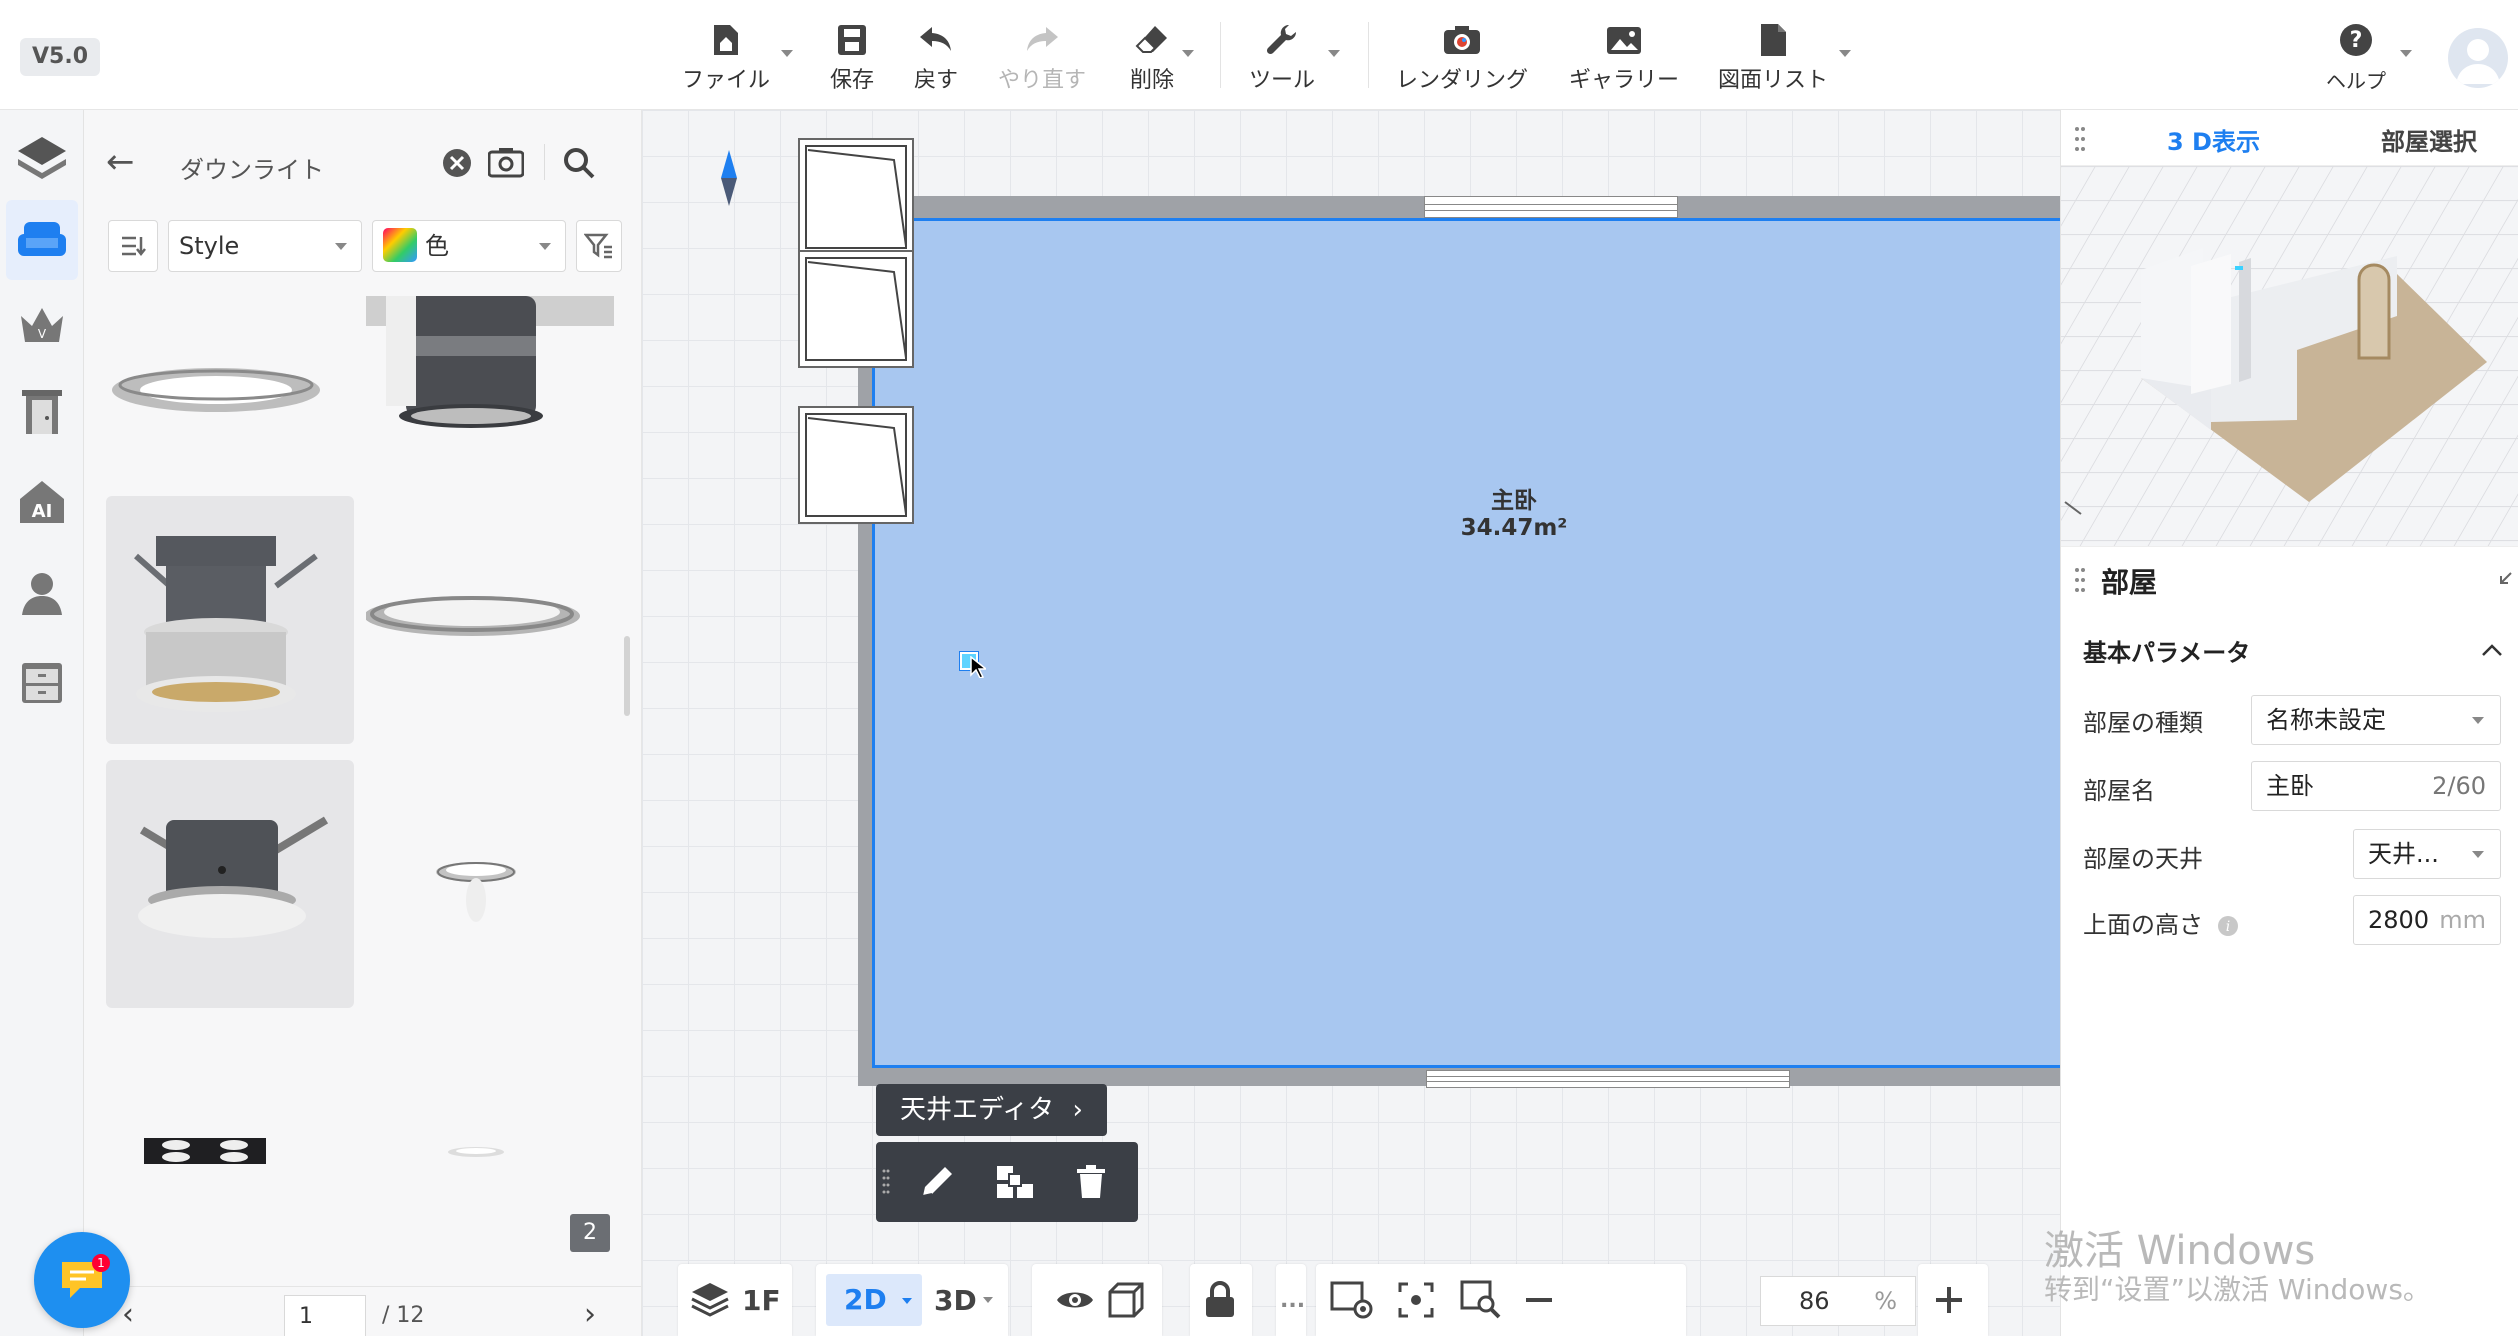  I want to click on delete-ceiling-button, so click(1091, 1182).